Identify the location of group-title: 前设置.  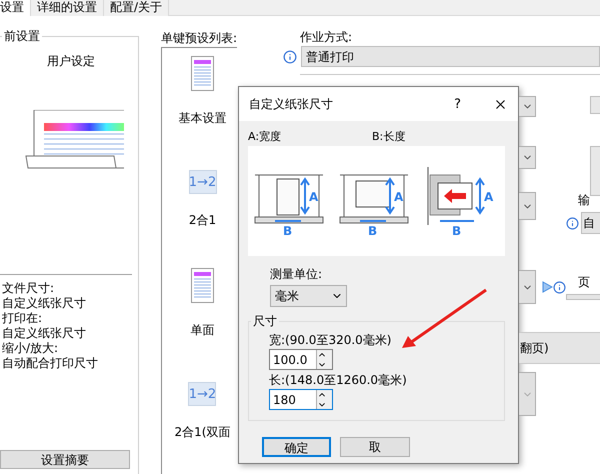
(22, 36).